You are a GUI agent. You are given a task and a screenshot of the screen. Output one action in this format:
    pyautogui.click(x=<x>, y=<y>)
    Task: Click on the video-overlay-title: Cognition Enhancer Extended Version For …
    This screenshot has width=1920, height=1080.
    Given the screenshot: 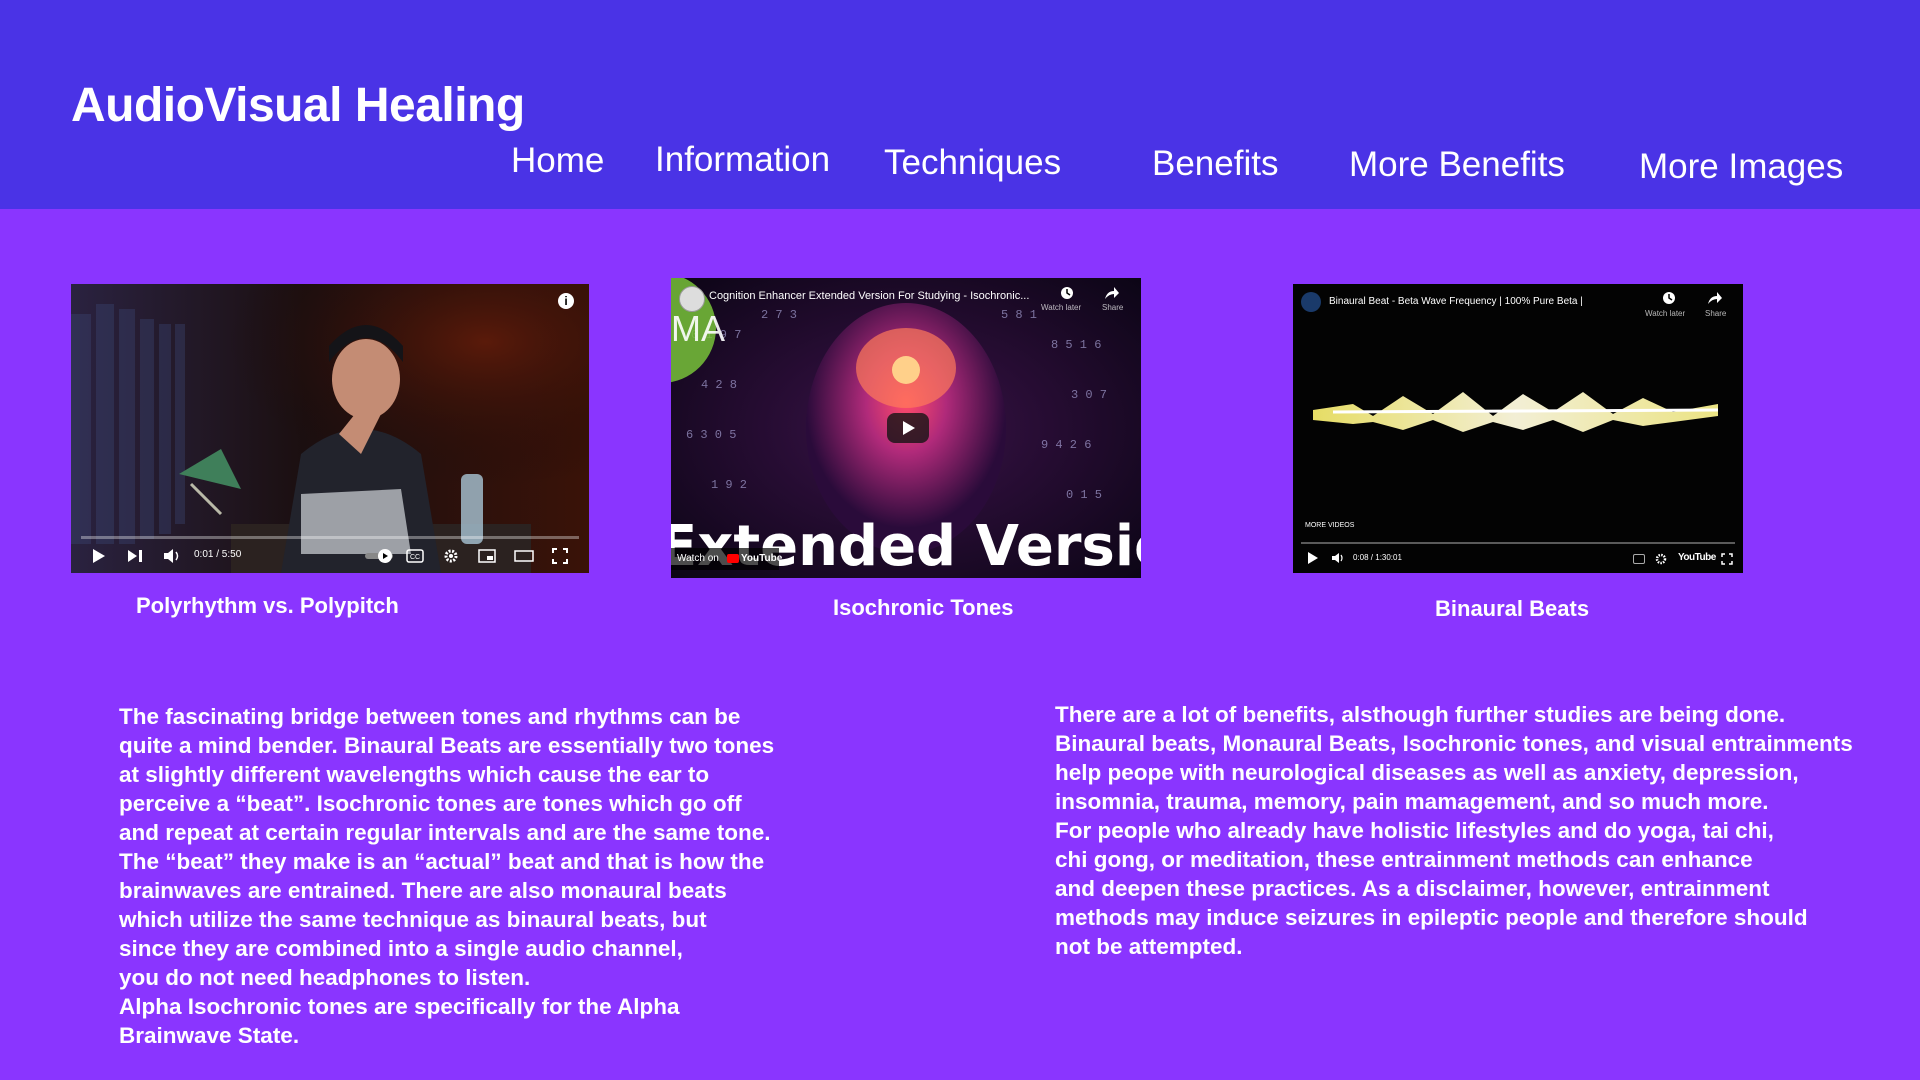 What is the action you would take?
    pyautogui.click(x=874, y=296)
    